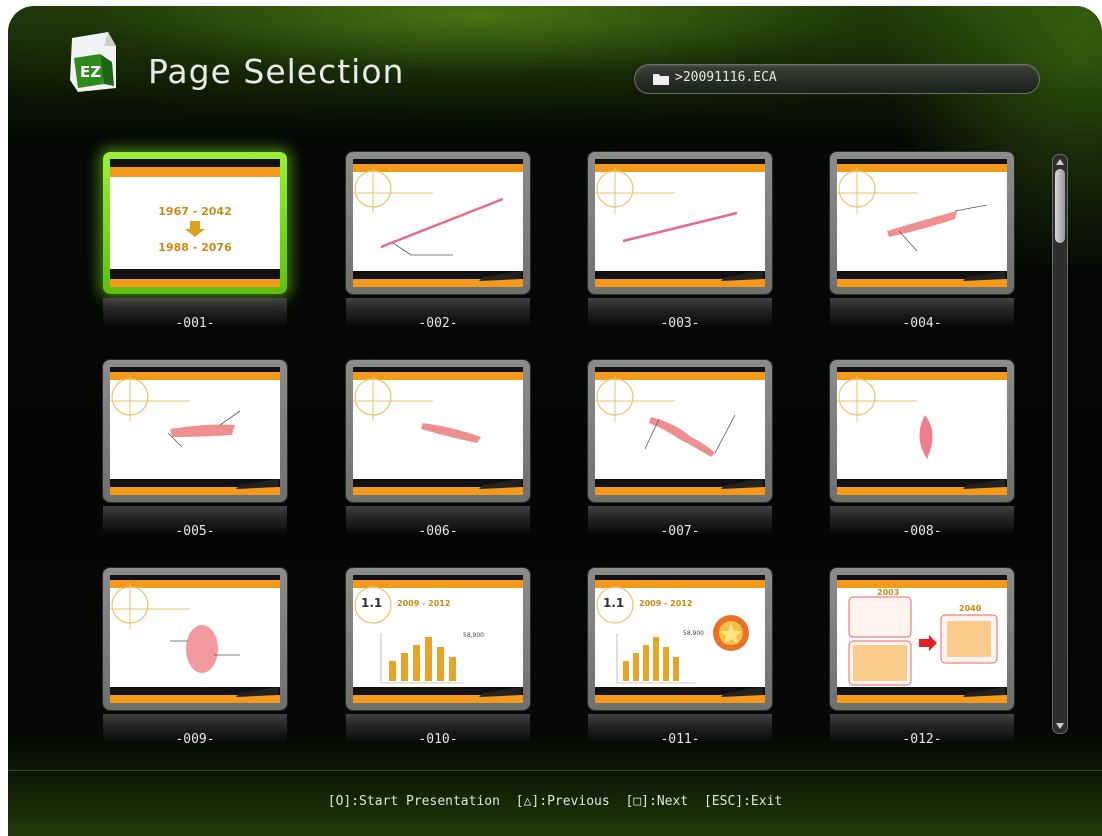 The image size is (1102, 836). Describe the element at coordinates (680, 531) in the screenshot. I see `page-label: -007-` at that location.